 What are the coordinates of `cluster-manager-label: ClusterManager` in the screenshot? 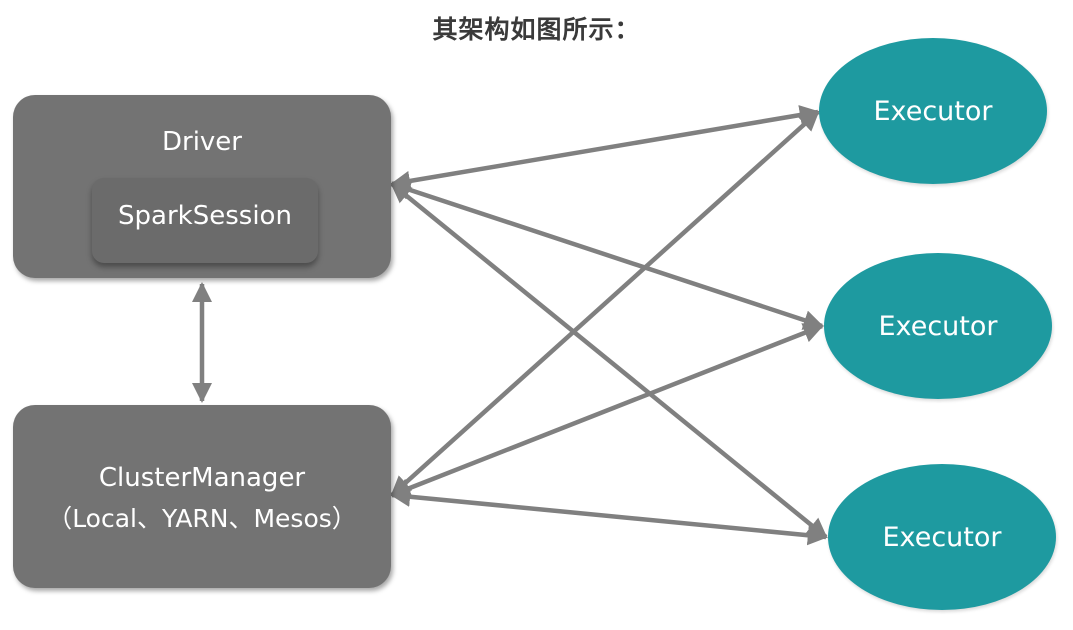 It's located at (202, 478).